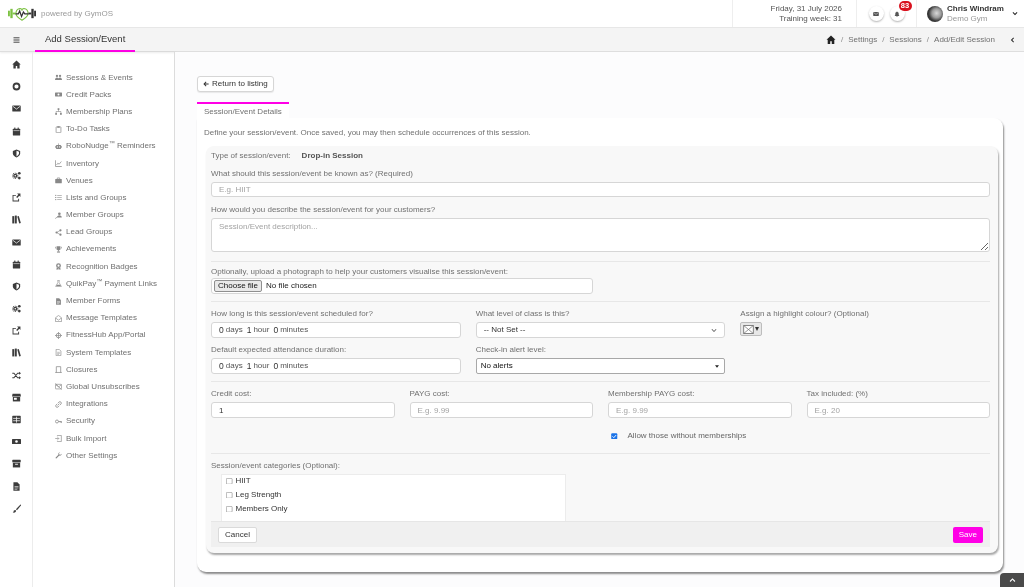  Describe the element at coordinates (523, 314) in the screenshot. I see `field-label: What level of class is this?` at that location.